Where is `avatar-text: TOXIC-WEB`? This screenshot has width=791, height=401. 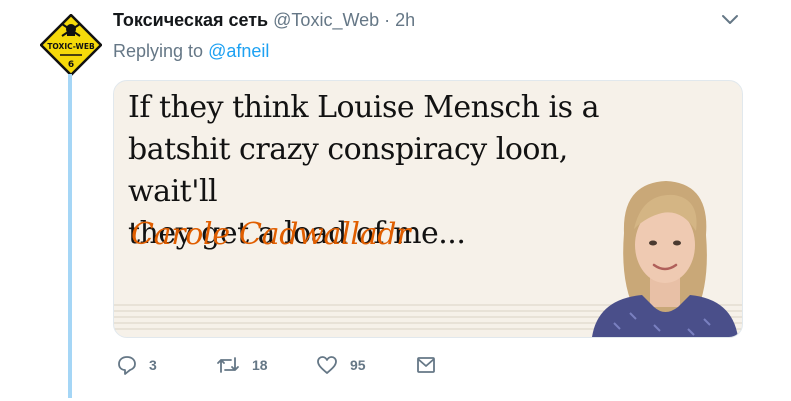
avatar-text: TOXIC-WEB is located at coordinates (71, 46).